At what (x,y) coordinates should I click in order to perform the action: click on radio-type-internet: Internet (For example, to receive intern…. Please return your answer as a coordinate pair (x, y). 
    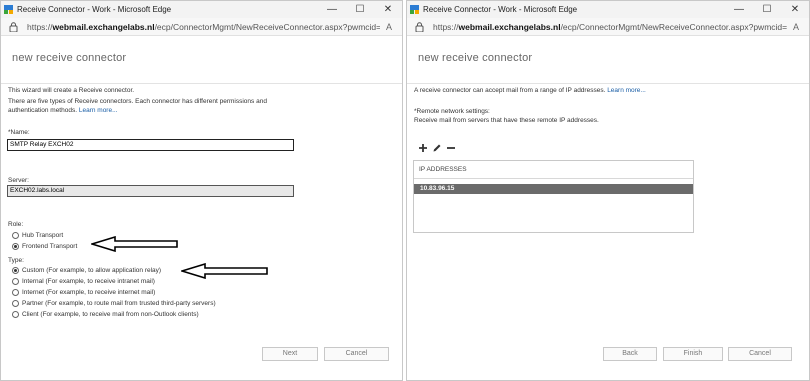
    Looking at the image, I should click on (83, 292).